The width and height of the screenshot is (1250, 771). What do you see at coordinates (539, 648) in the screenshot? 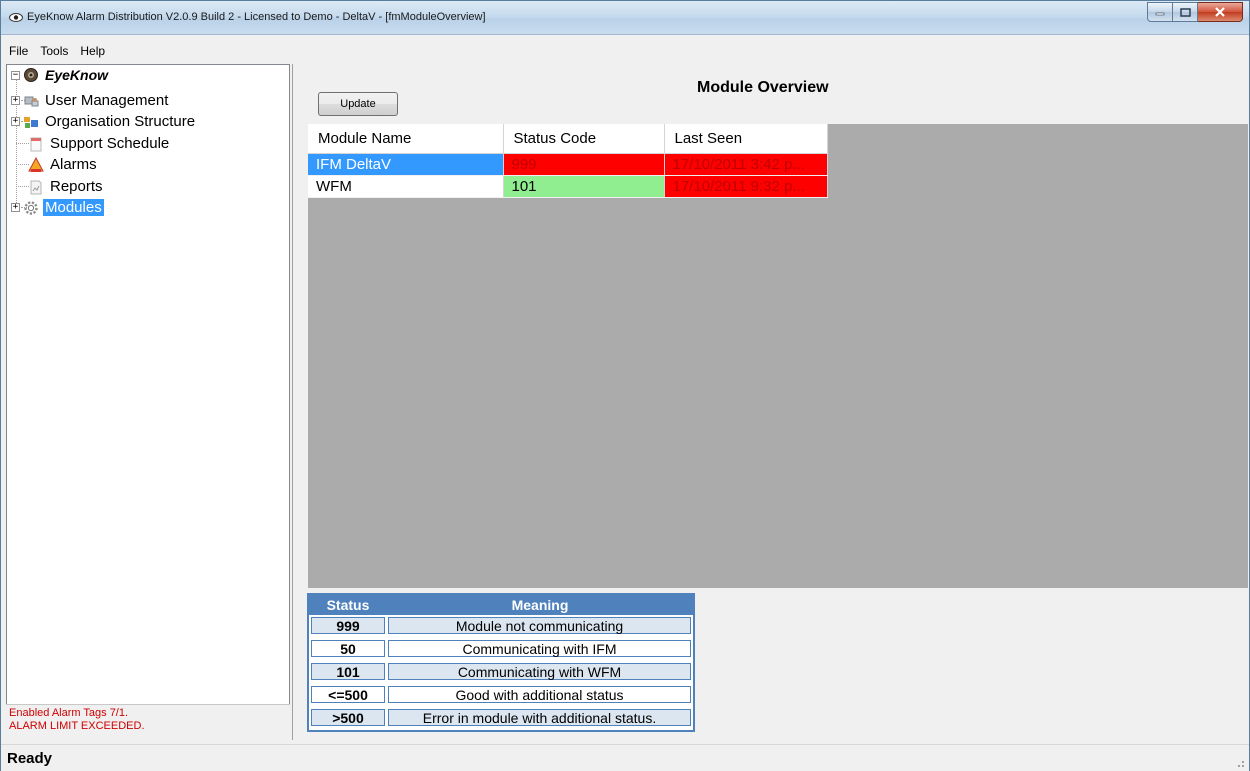
I see `legend-meaning: Communicating with IFM` at bounding box center [539, 648].